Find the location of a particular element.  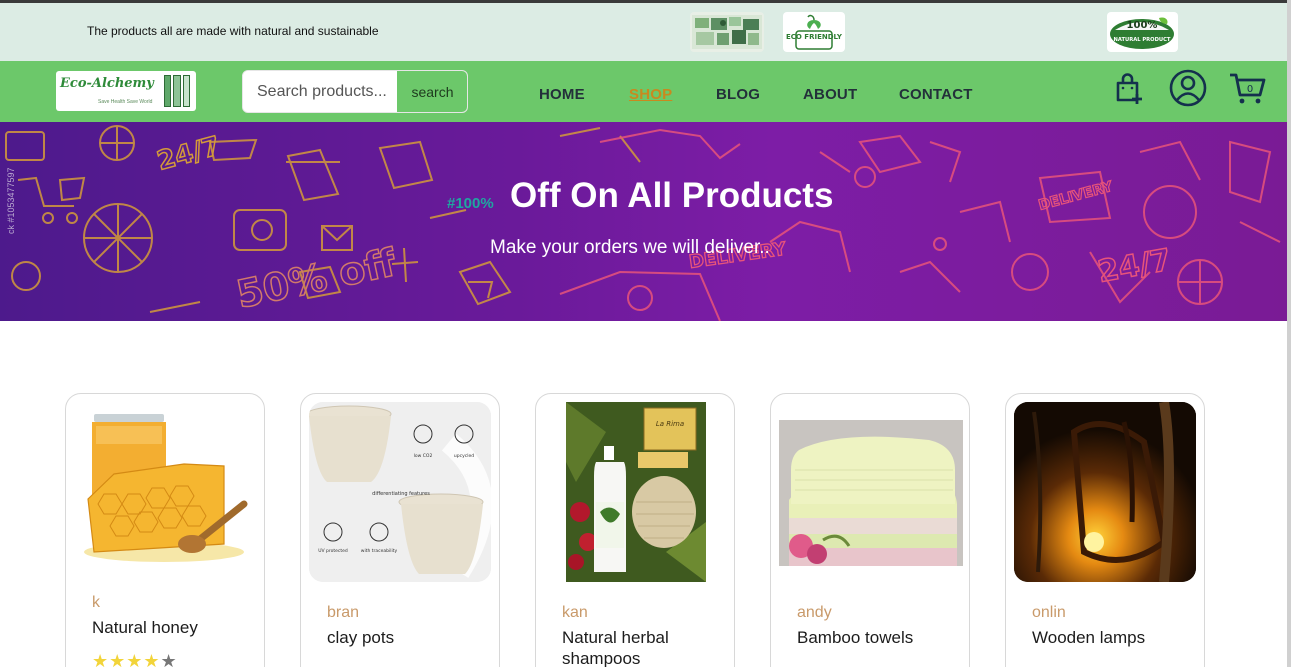

product-vendor: k is located at coordinates (96, 602).